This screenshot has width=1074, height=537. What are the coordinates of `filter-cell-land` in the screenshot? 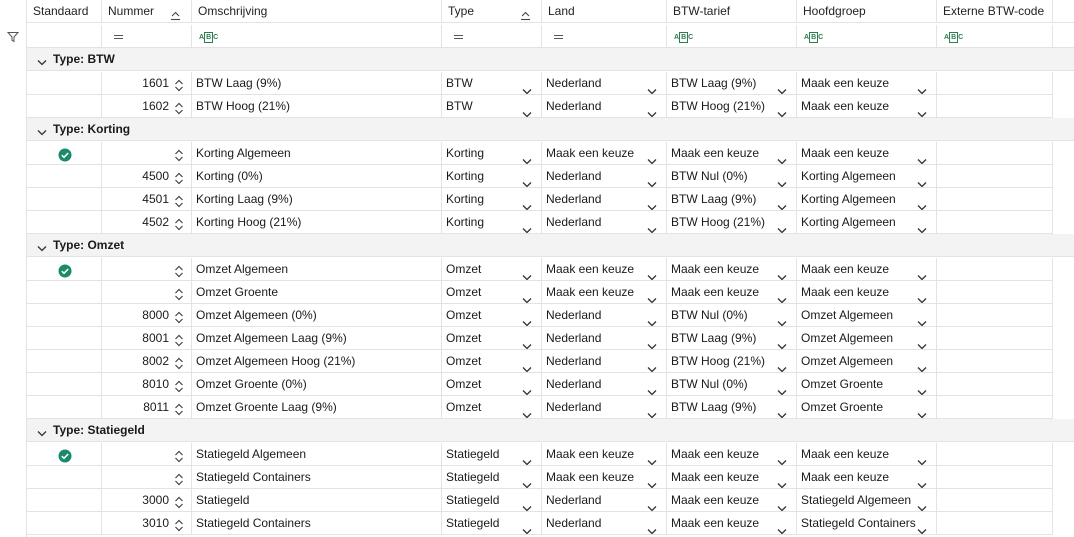 It's located at (604, 36).